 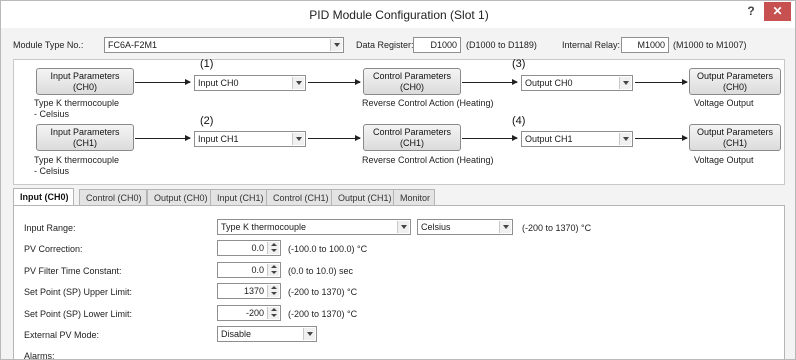 What do you see at coordinates (412, 76) in the screenshot?
I see `button-label: Control Parameters` at bounding box center [412, 76].